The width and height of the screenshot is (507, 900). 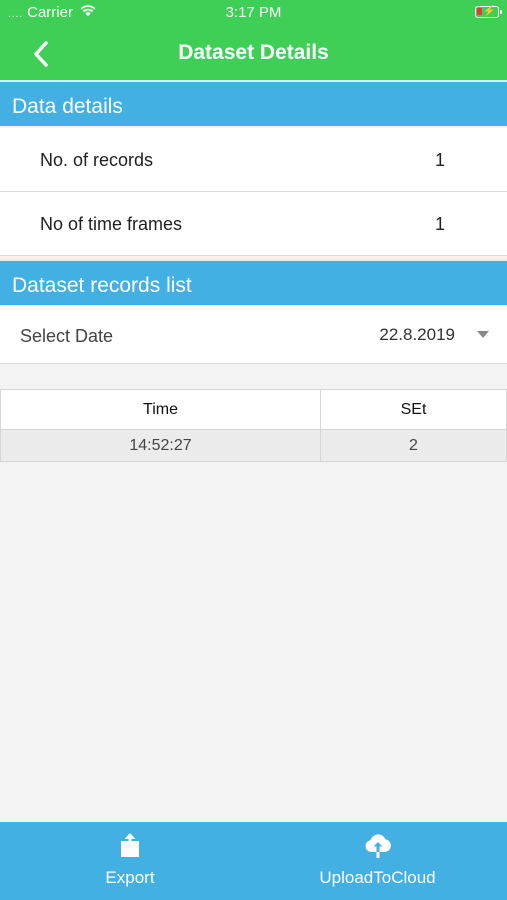 What do you see at coordinates (377, 846) in the screenshot?
I see `cloud-upload-icon` at bounding box center [377, 846].